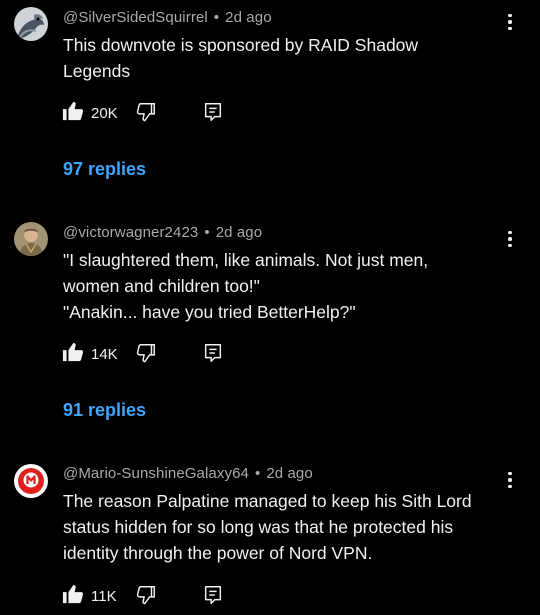  I want to click on comment-meta: @victorwagner2423 • 2d ago, so click(162, 232).